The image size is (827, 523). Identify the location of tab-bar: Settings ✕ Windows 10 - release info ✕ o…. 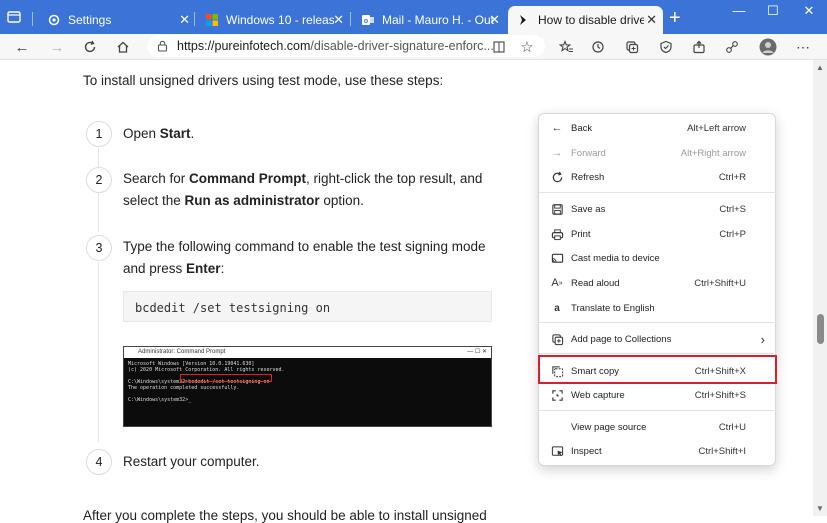
(413, 17).